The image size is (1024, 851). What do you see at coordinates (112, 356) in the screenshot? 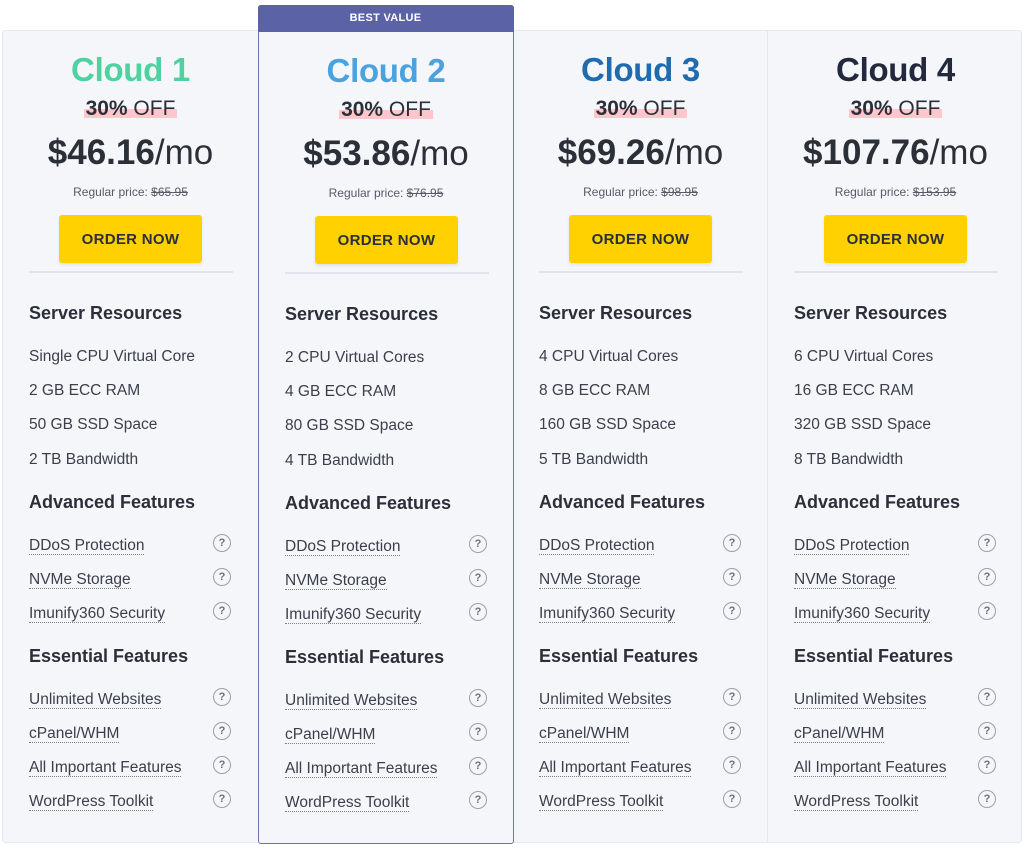
I see `server-resource-item: Single CPU Virtual Core` at bounding box center [112, 356].